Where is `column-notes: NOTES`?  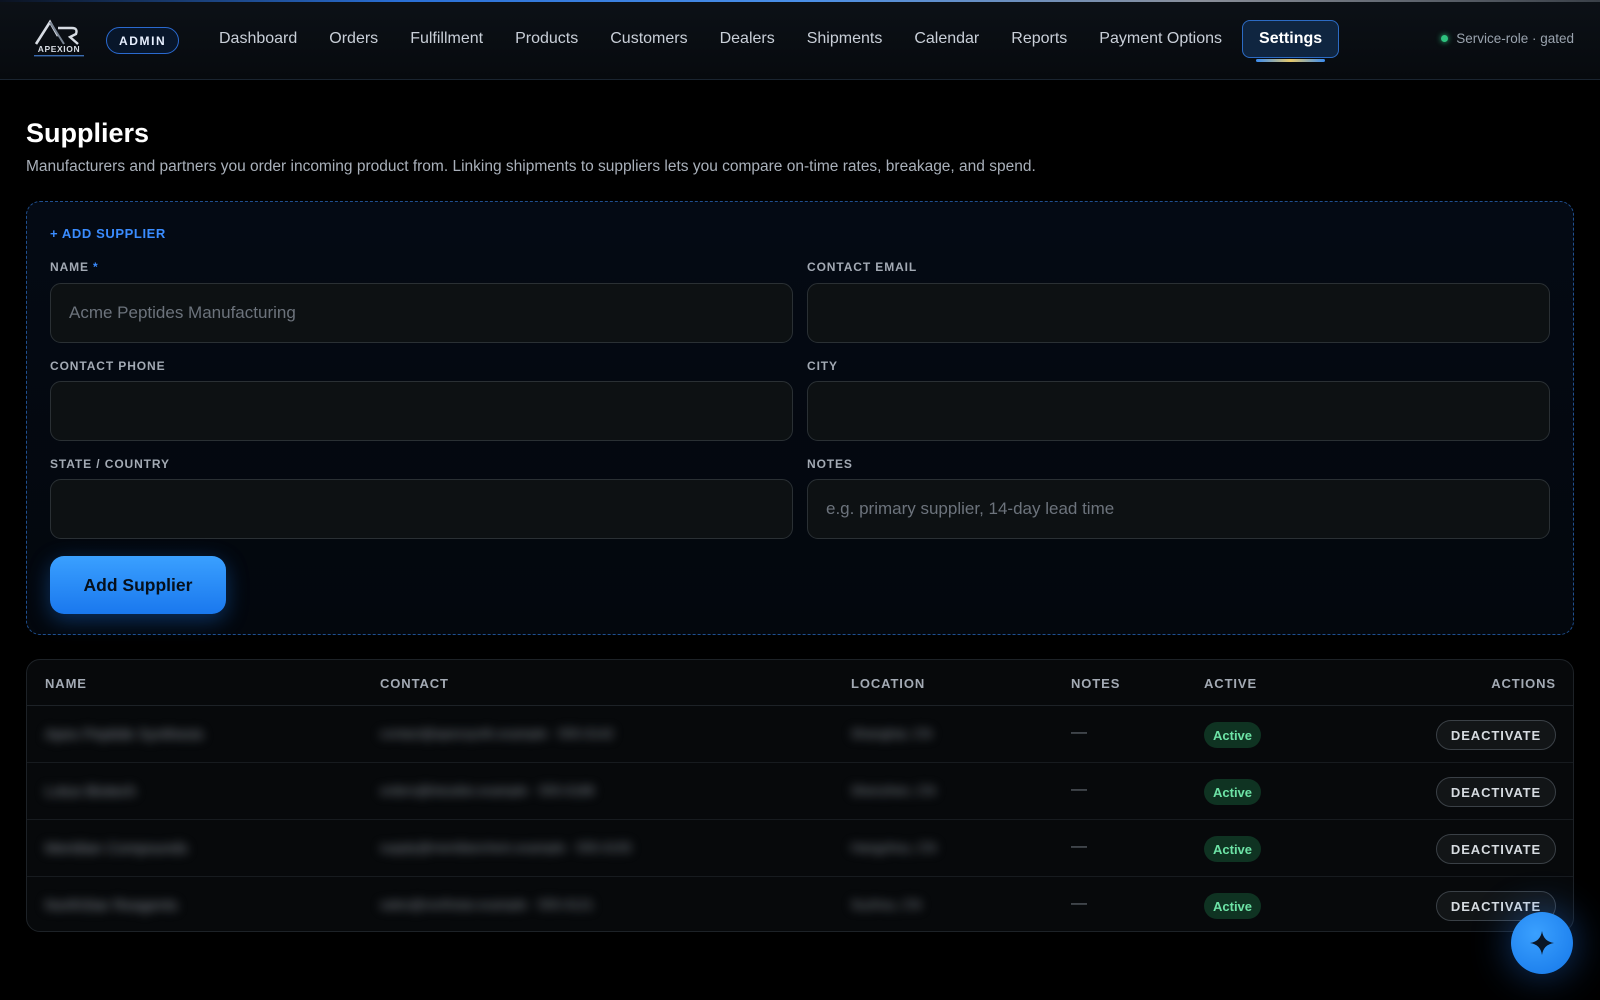
column-notes: NOTES is located at coordinates (1095, 683).